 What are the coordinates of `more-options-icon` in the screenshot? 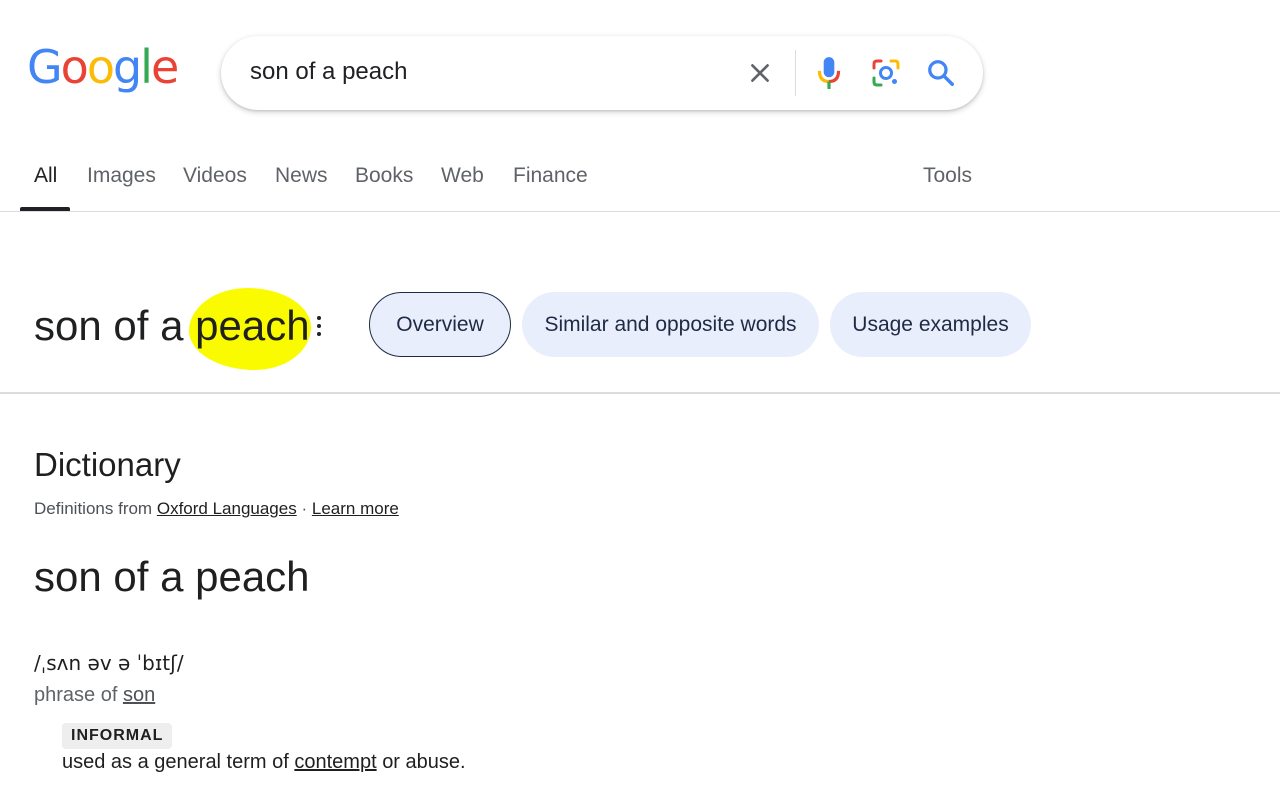 It's located at (319, 326).